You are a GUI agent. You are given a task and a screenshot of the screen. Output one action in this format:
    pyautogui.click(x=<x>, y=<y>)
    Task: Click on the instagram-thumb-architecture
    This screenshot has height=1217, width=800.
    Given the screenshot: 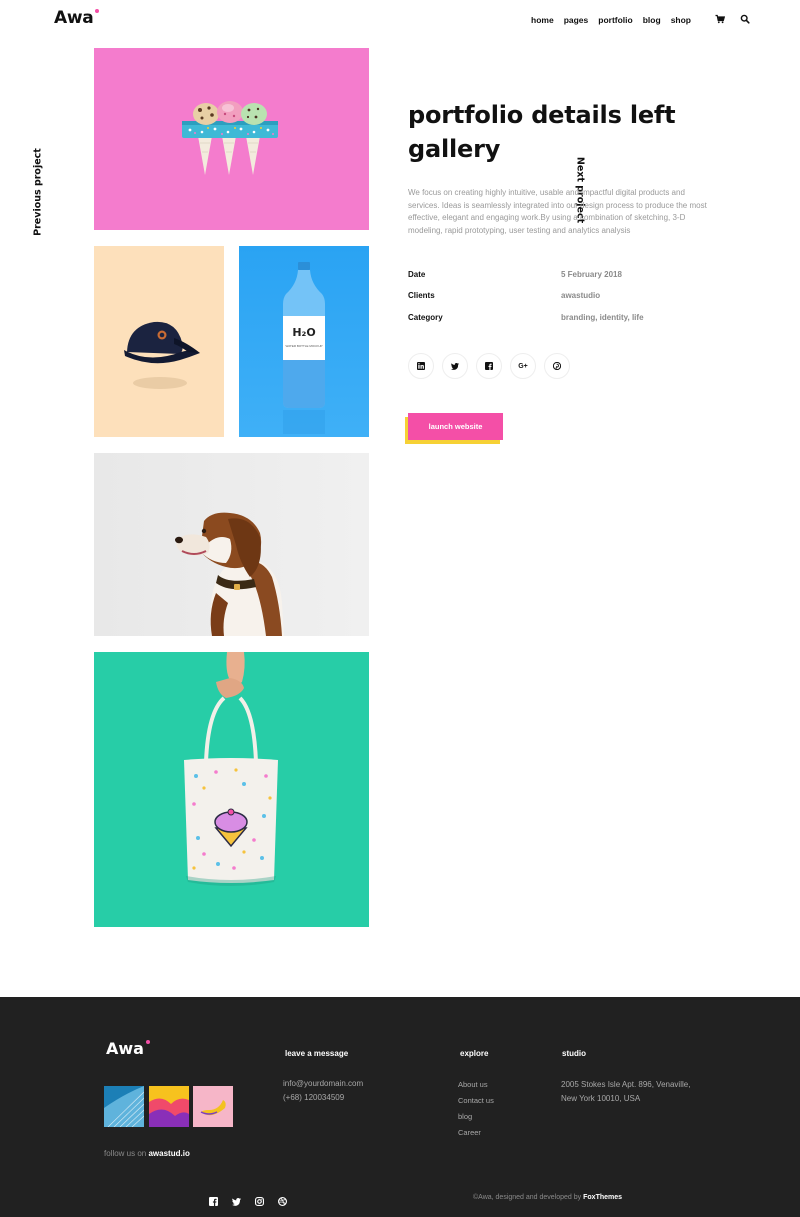 What is the action you would take?
    pyautogui.click(x=124, y=1106)
    